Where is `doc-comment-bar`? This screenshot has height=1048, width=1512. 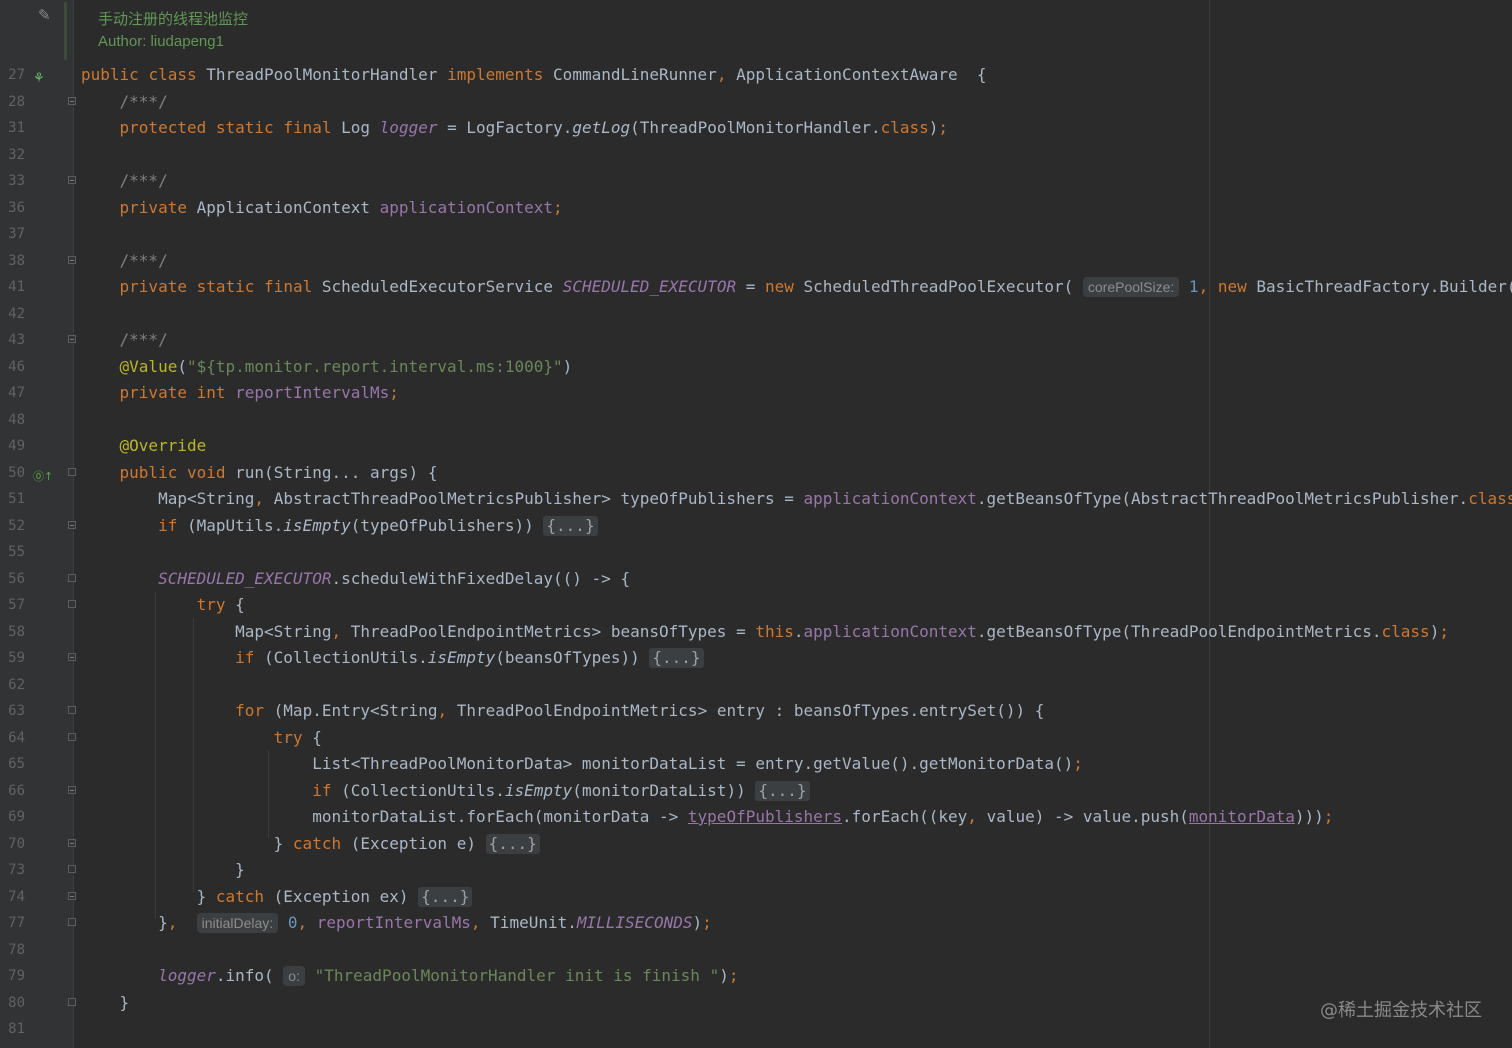
doc-comment-bar is located at coordinates (65, 31).